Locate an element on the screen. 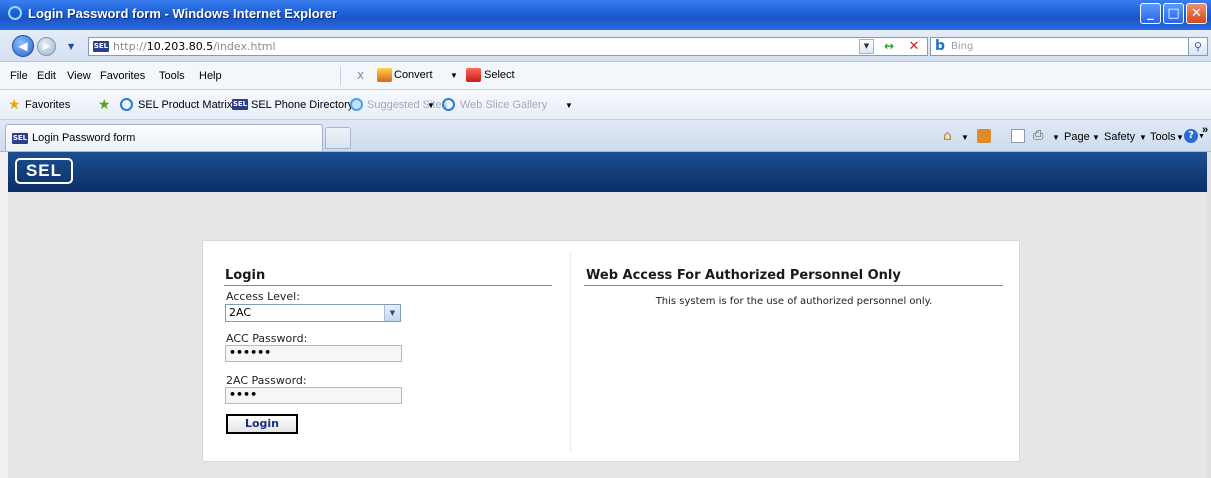  2ac-password-value: •••• is located at coordinates (243, 394).